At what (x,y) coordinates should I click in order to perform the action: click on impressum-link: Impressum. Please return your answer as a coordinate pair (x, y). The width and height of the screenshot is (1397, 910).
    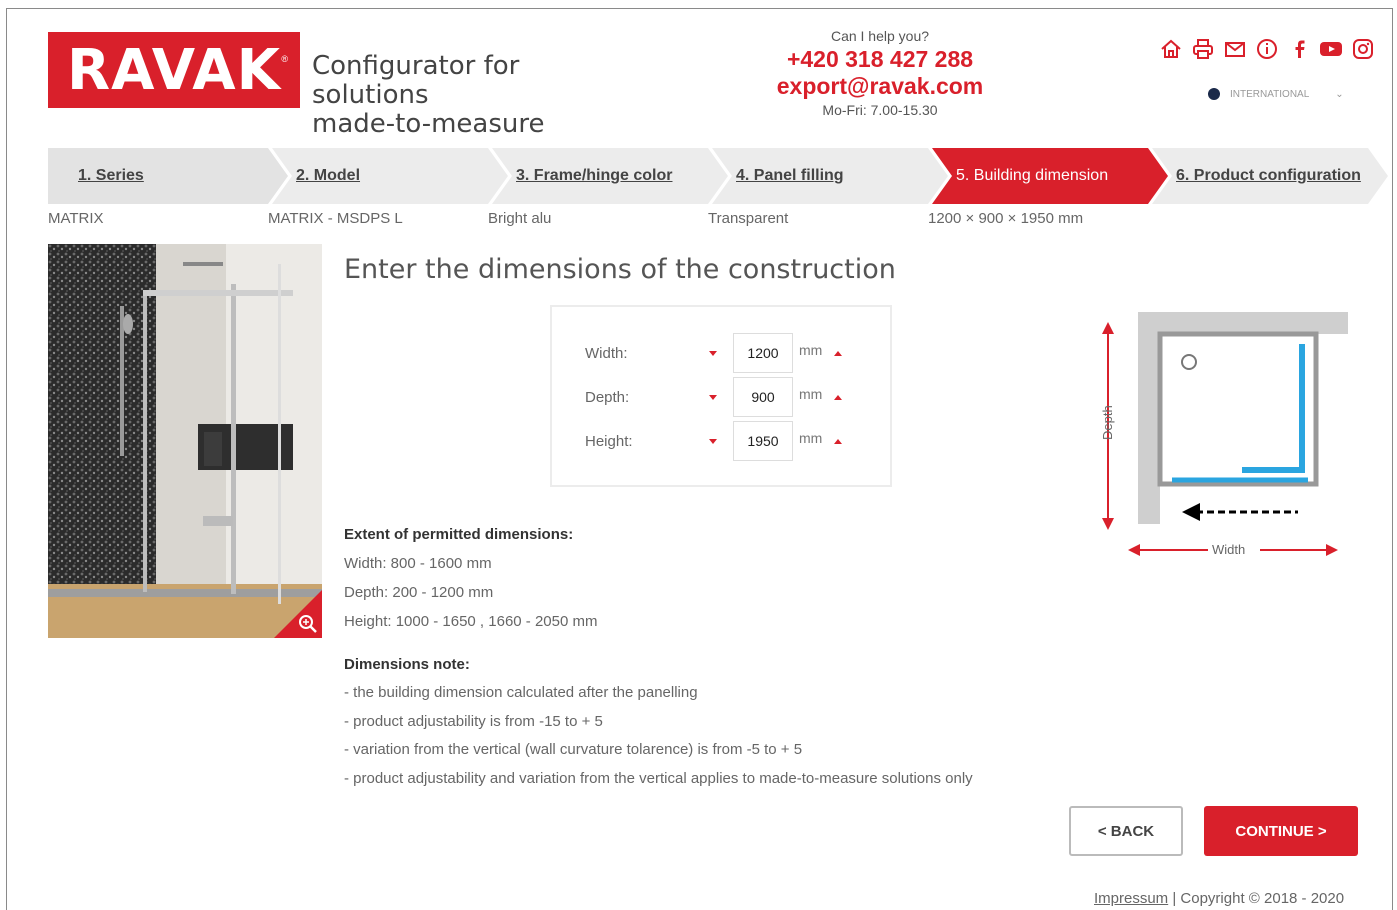
    Looking at the image, I should click on (1131, 898).